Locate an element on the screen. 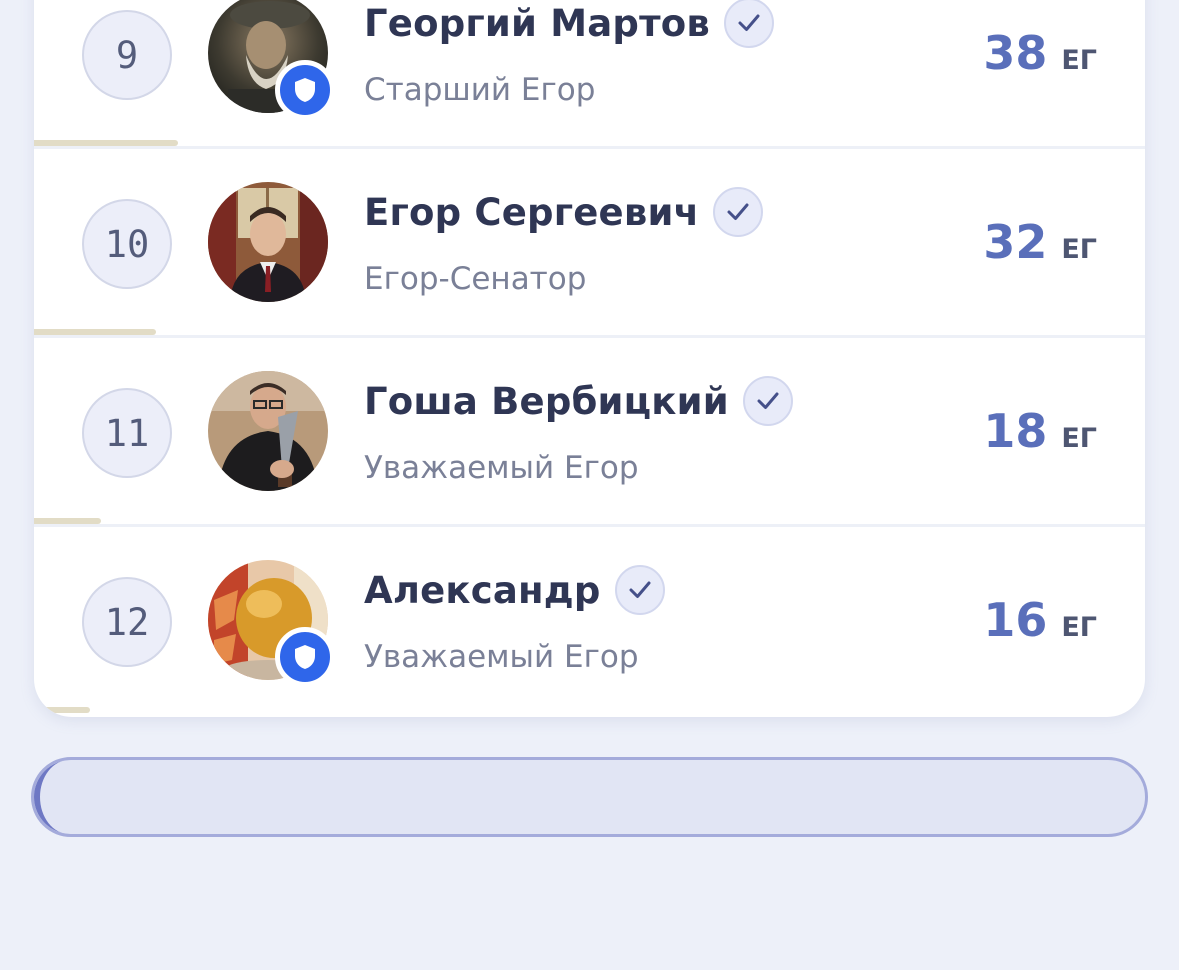 This screenshot has width=1179, height=970. score-value: 32 is located at coordinates (1015, 242).